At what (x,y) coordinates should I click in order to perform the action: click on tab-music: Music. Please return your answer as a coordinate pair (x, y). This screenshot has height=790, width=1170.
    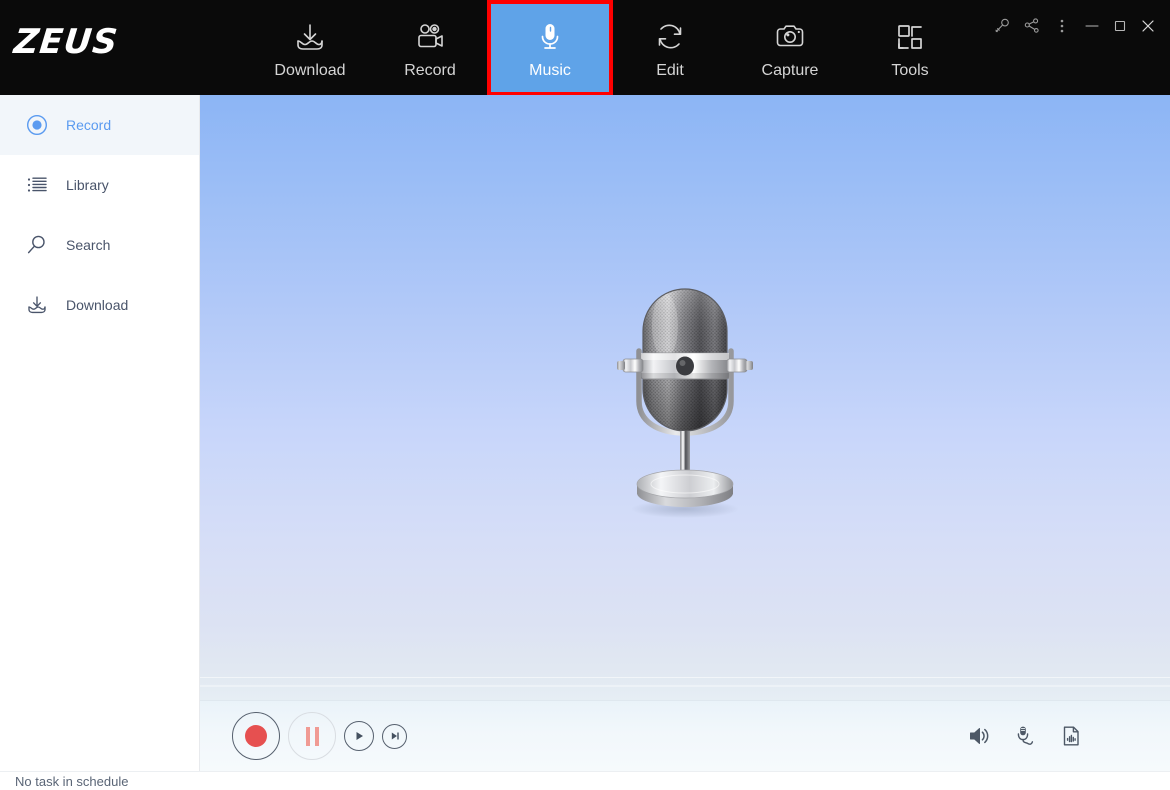
    Looking at the image, I should click on (550, 47).